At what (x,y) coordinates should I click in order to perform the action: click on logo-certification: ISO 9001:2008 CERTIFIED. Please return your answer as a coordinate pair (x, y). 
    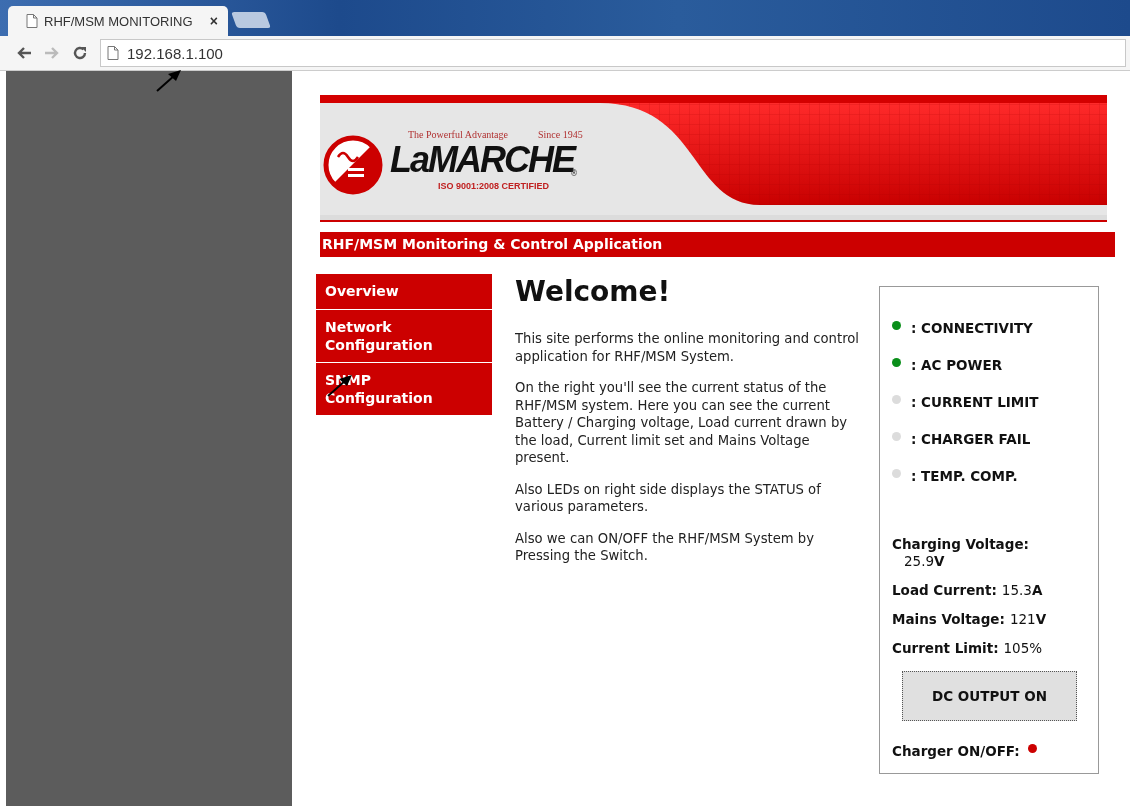
    Looking at the image, I should click on (494, 186).